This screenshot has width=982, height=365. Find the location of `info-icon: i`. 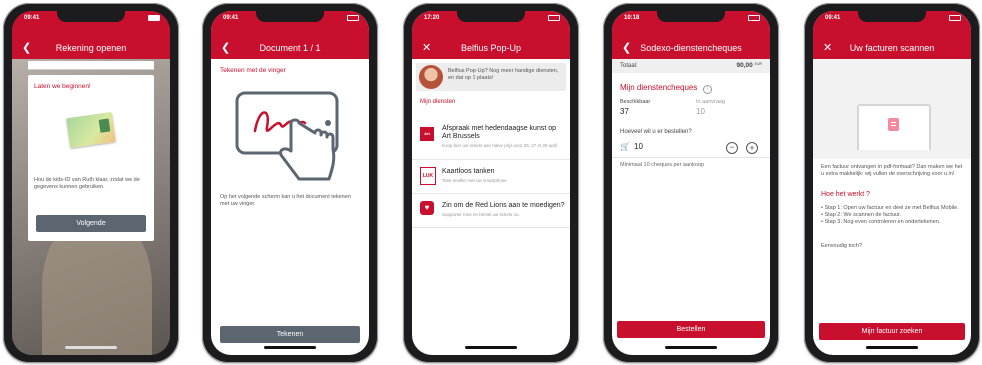

info-icon: i is located at coordinates (707, 89).